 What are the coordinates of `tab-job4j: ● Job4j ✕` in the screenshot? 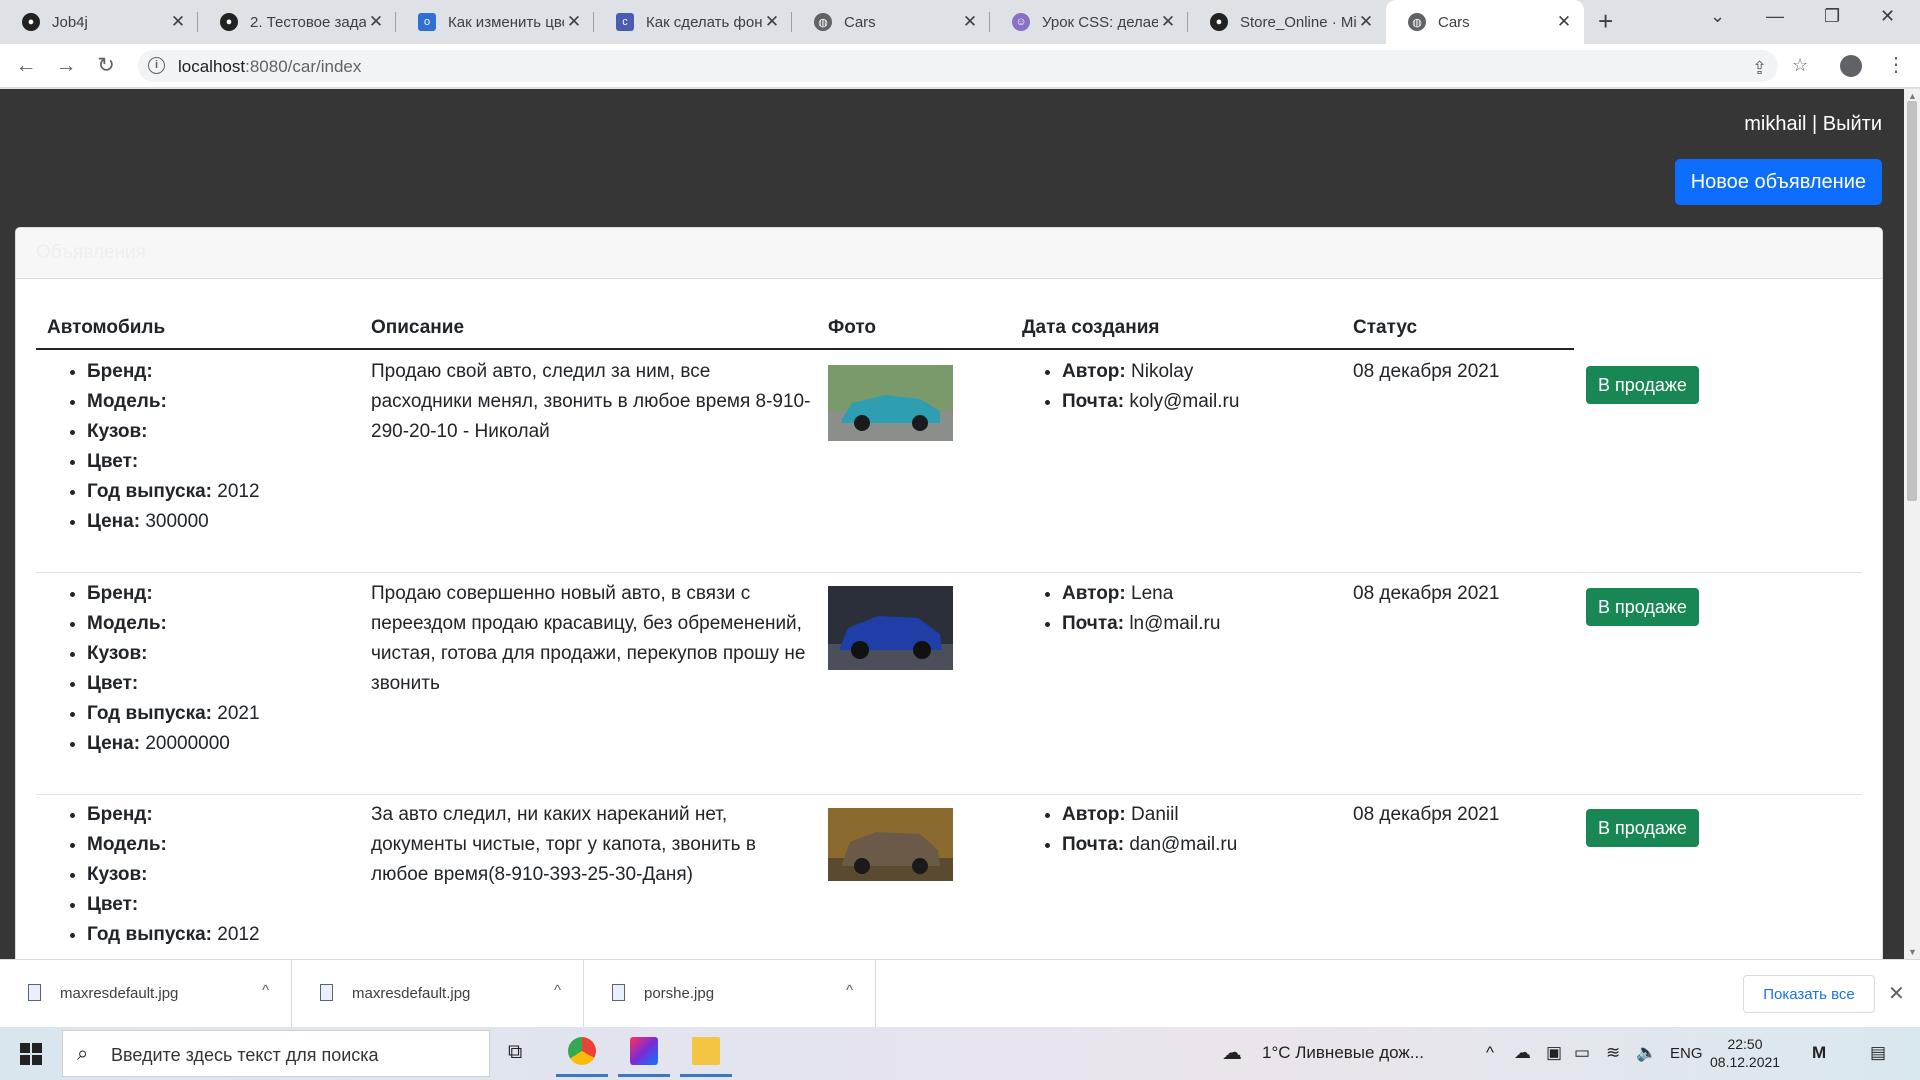 It's located at (99, 22).